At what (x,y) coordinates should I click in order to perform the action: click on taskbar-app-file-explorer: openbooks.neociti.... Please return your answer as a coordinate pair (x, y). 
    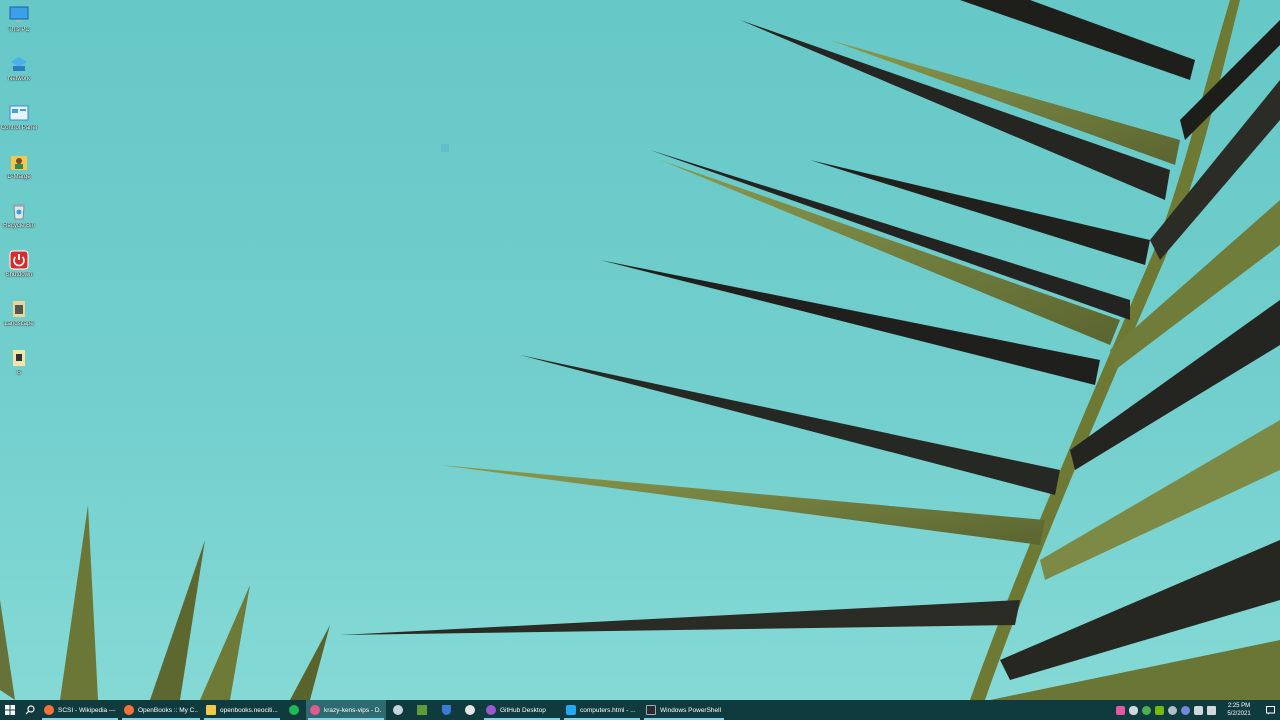
    Looking at the image, I should click on (242, 710).